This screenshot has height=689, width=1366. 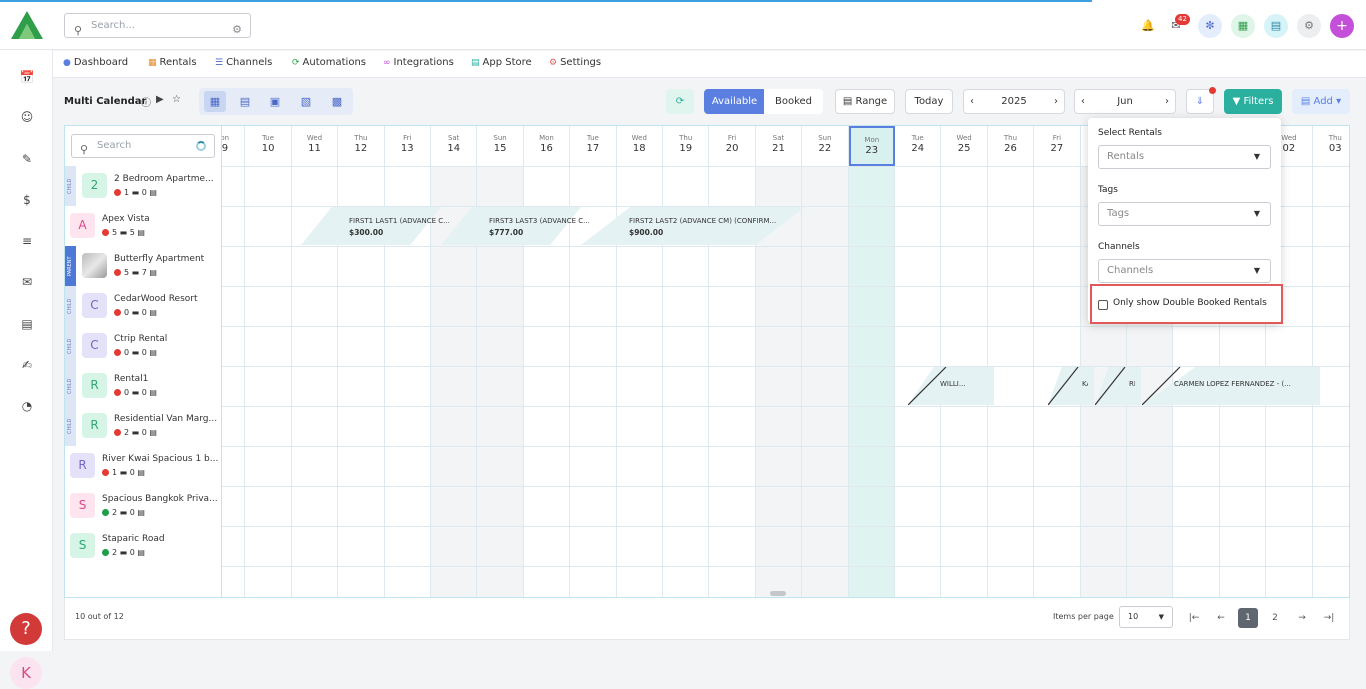 I want to click on day-header: Tue 24, so click(x=918, y=146).